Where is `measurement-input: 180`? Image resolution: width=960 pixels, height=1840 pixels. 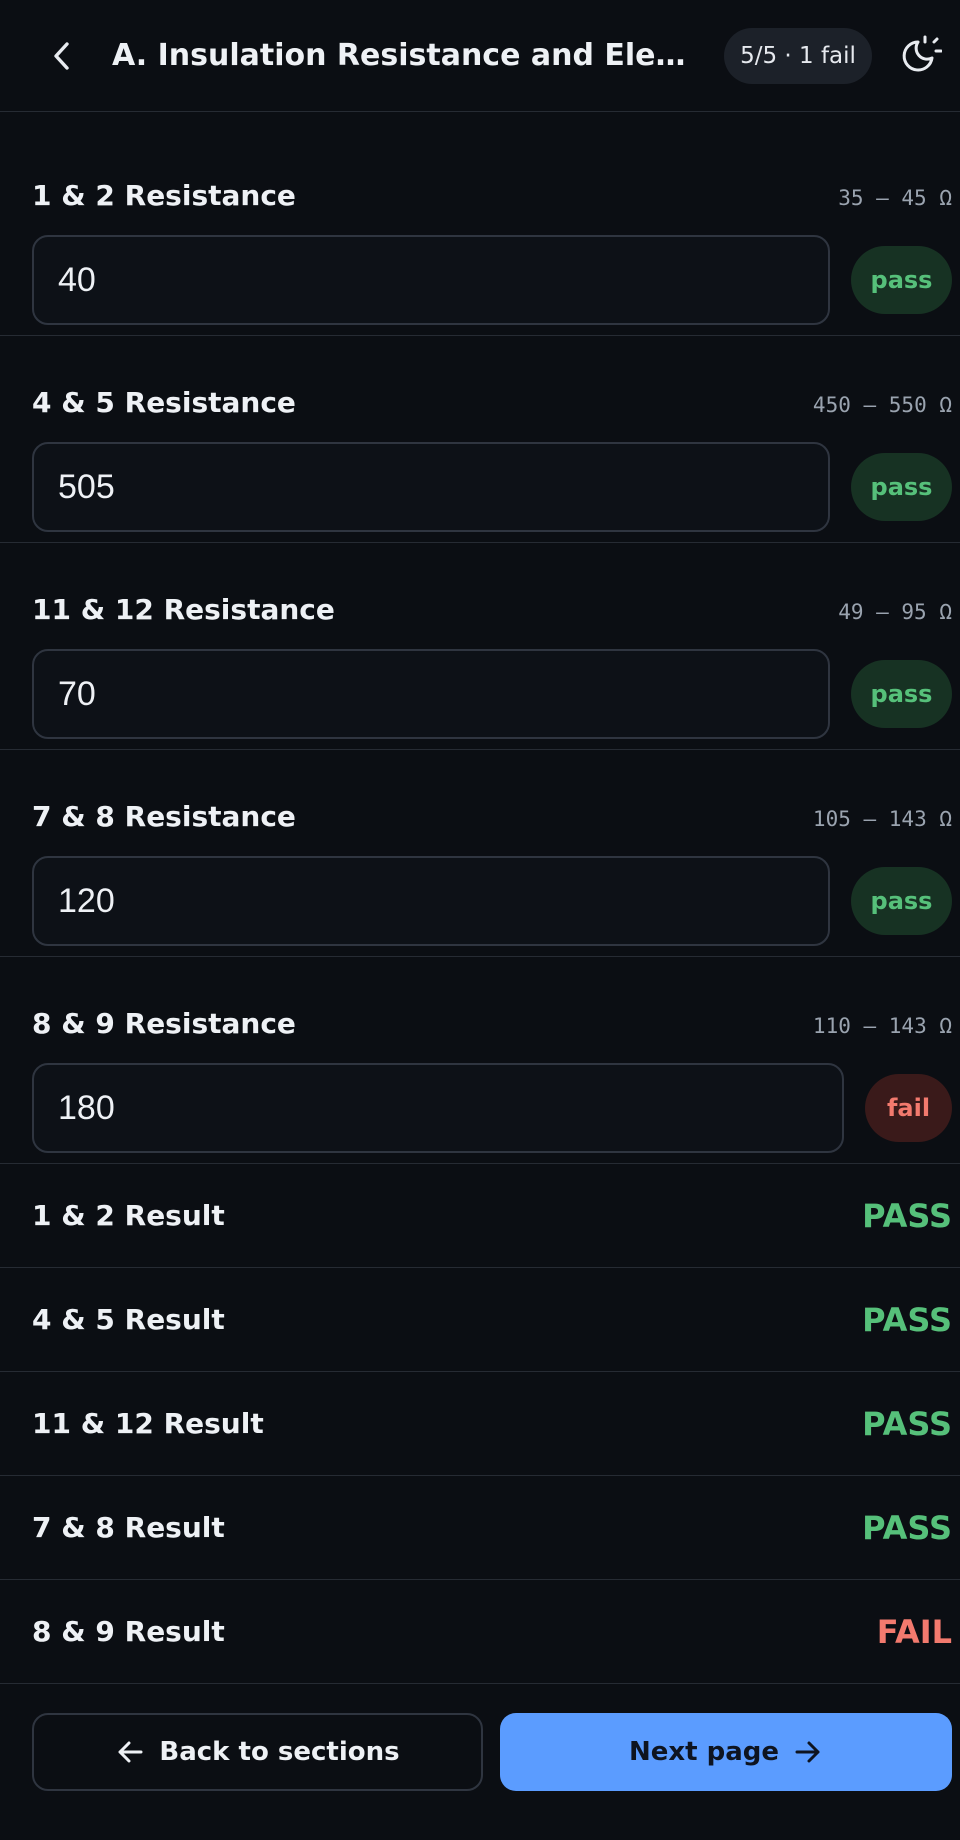 measurement-input: 180 is located at coordinates (438, 1108).